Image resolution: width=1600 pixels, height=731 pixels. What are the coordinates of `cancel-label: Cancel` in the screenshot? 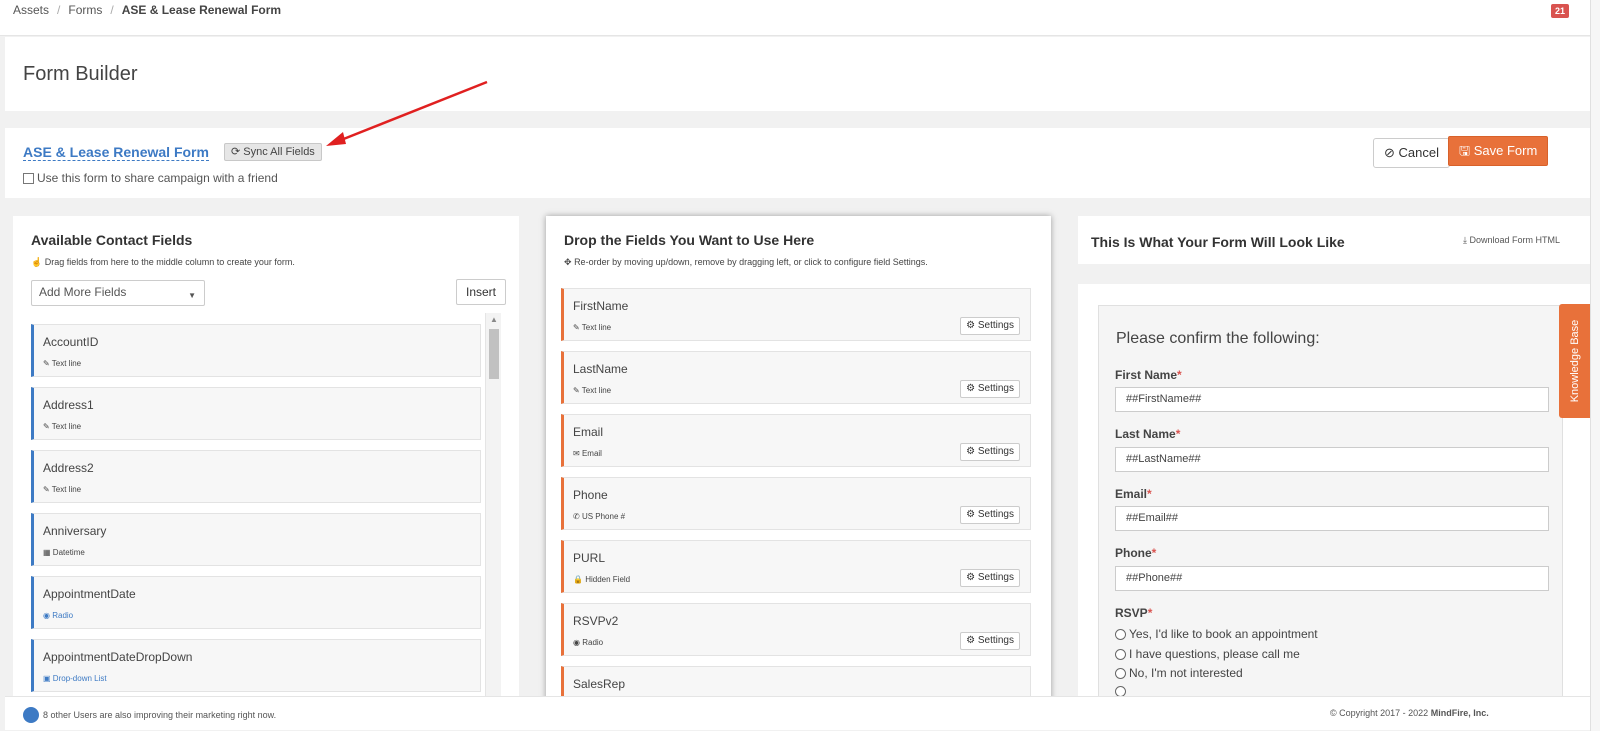 It's located at (1418, 152).